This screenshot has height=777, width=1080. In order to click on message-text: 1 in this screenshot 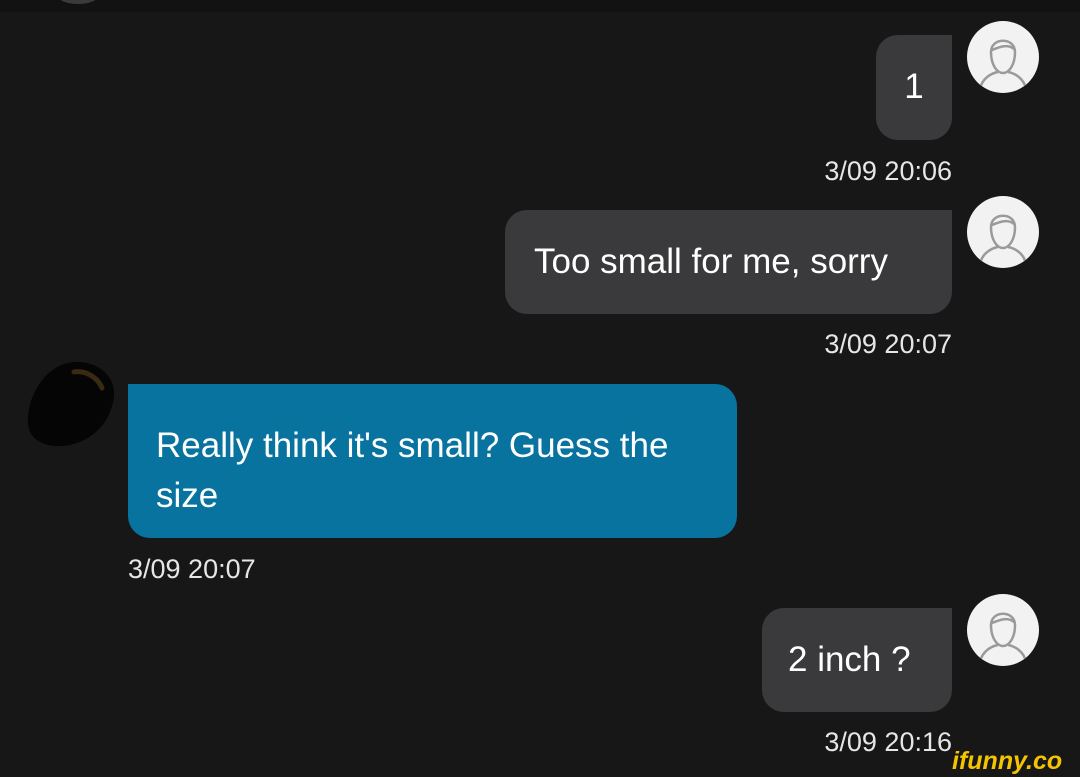, I will do `click(914, 86)`.